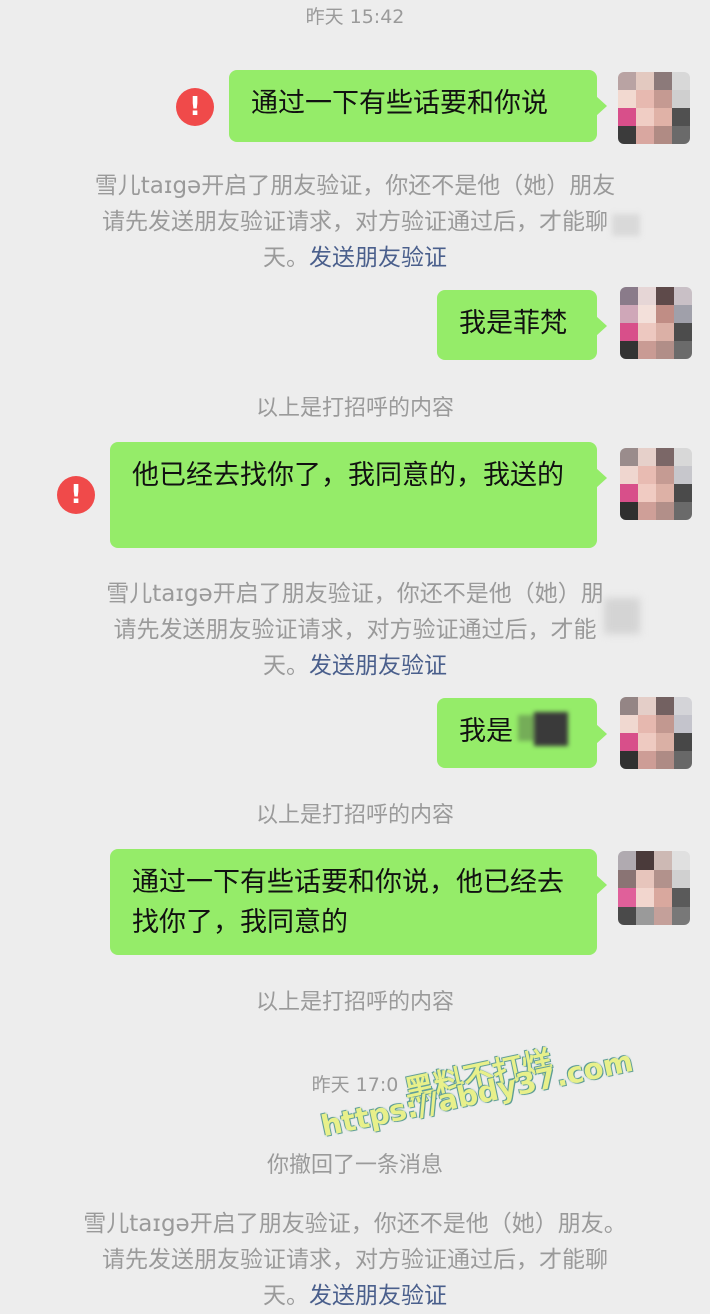 This screenshot has width=710, height=1314. Describe the element at coordinates (358, 495) in the screenshot. I see `message-bubble: 他已经去找你了，我同意的，我送的` at that location.